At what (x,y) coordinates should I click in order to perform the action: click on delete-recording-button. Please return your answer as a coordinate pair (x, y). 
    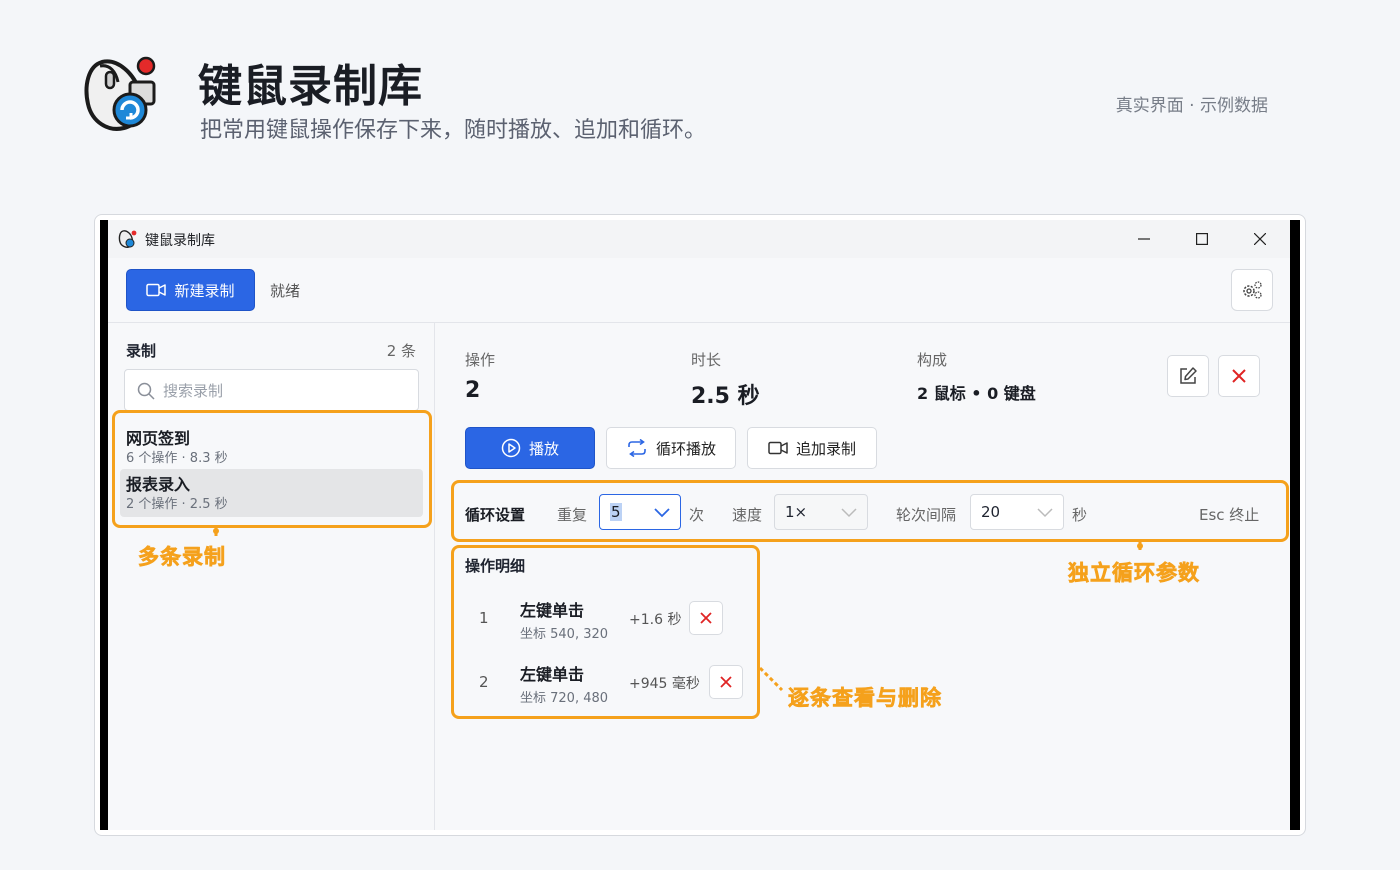
    Looking at the image, I should click on (1239, 376).